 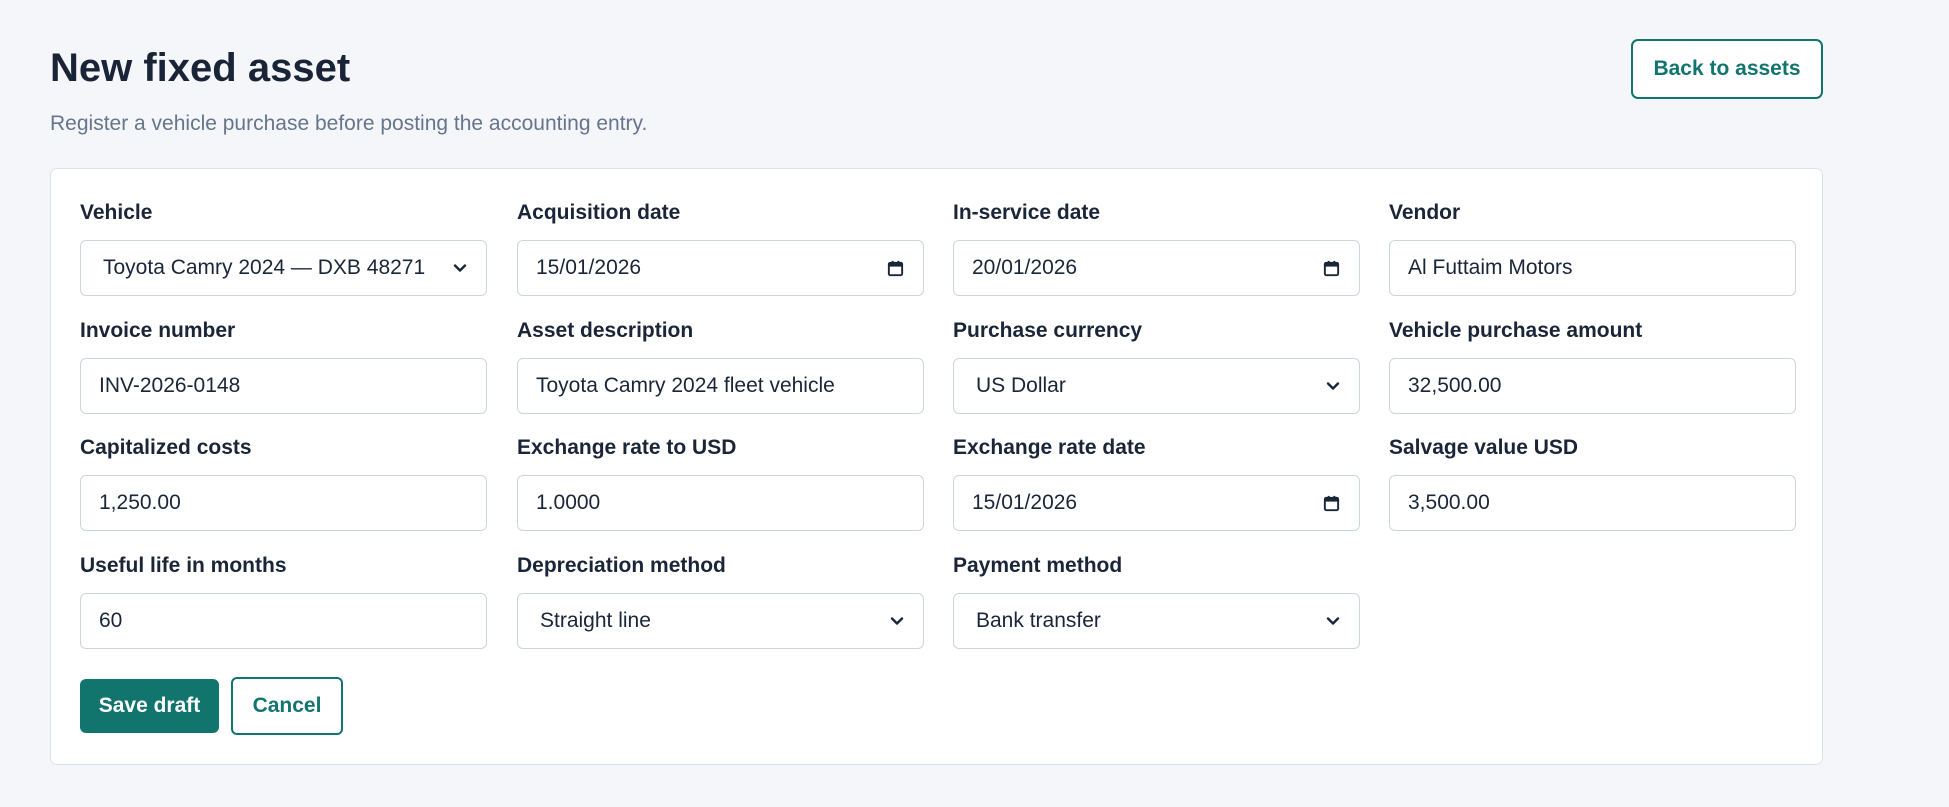 What do you see at coordinates (1025, 267) in the screenshot?
I see `in-service-date-value: 20/01/2026` at bounding box center [1025, 267].